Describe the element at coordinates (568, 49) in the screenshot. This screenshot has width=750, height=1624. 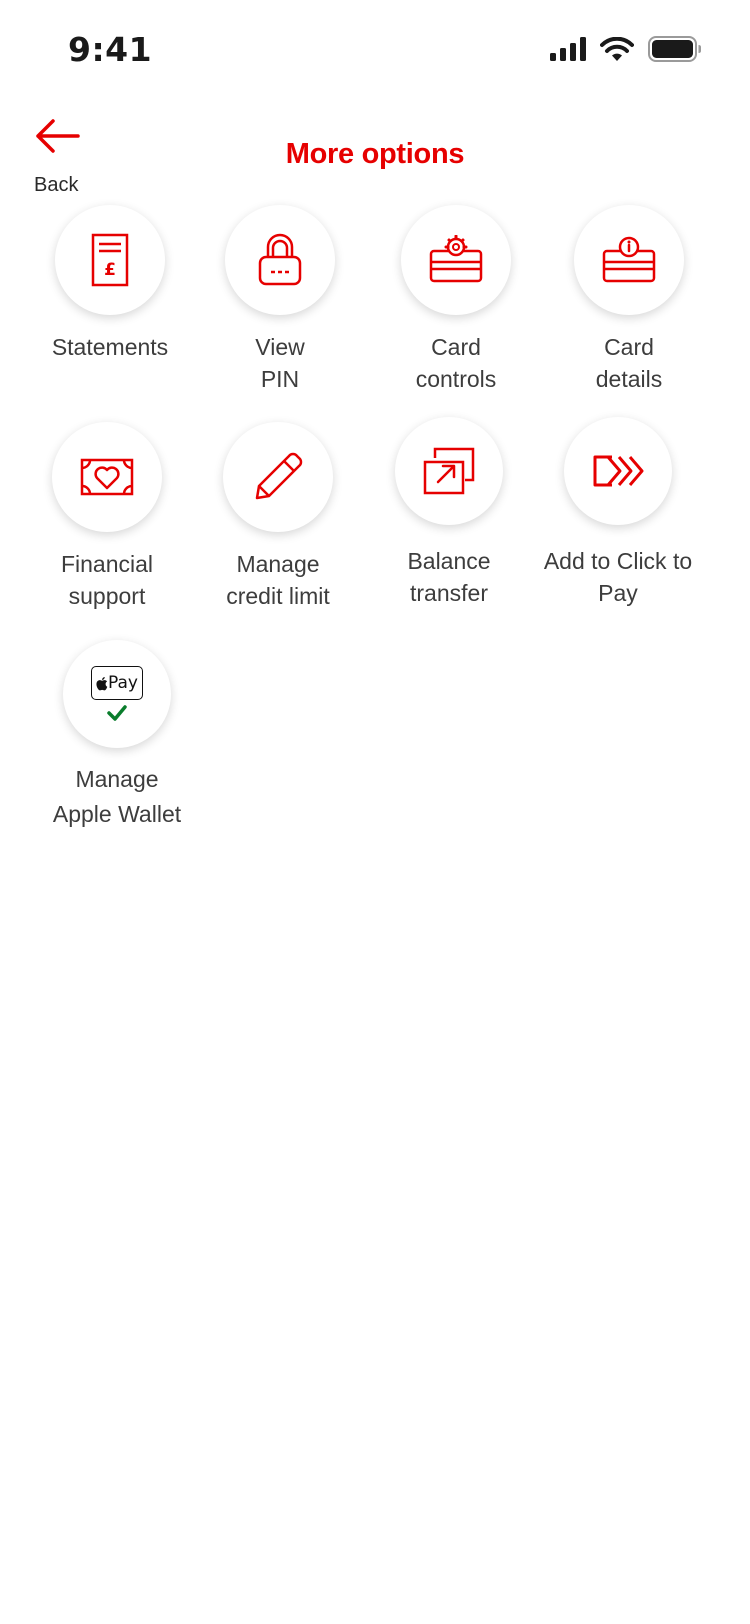
I see `signal-icon` at that location.